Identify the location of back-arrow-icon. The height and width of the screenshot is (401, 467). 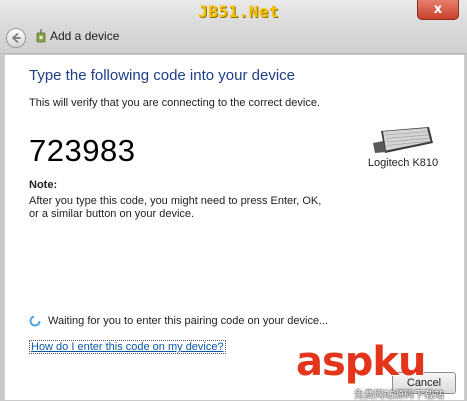
(16, 38).